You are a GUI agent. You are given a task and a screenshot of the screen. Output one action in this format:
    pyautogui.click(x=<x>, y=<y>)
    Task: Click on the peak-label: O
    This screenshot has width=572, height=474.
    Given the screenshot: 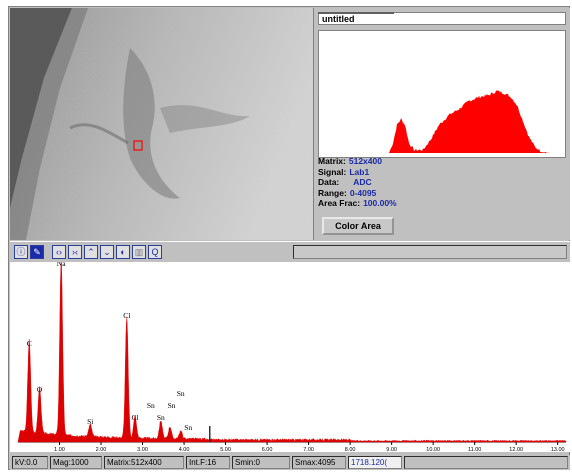 What is the action you would take?
    pyautogui.click(x=40, y=389)
    